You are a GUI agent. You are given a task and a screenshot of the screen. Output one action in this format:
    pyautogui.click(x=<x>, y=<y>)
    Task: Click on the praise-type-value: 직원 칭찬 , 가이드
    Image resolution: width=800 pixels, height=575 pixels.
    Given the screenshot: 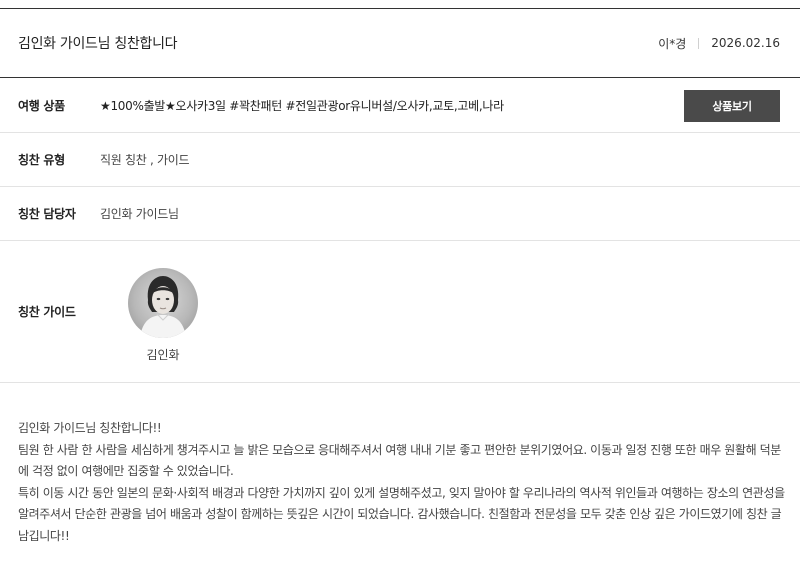 What is the action you would take?
    pyautogui.click(x=145, y=160)
    